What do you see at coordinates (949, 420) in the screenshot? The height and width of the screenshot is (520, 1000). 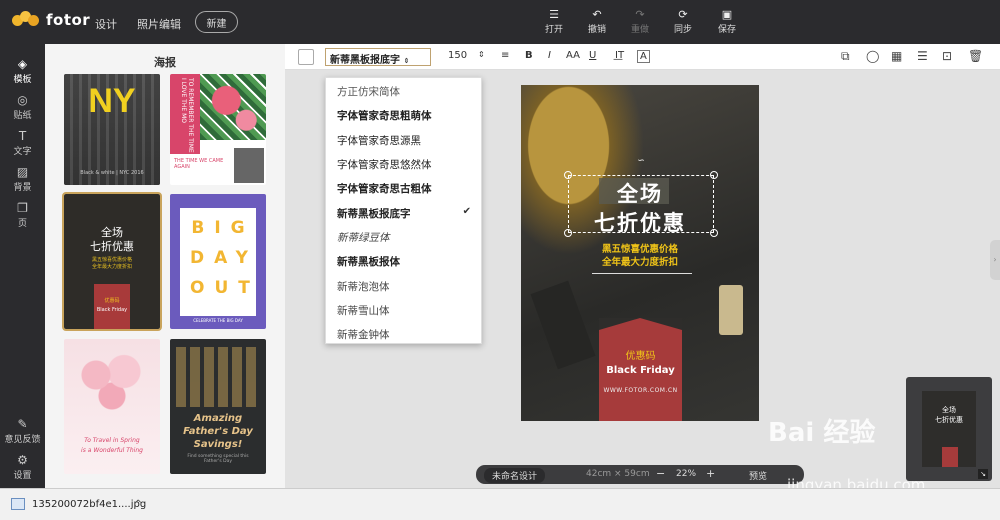 I see `minimap-line2: 七折优惠` at bounding box center [949, 420].